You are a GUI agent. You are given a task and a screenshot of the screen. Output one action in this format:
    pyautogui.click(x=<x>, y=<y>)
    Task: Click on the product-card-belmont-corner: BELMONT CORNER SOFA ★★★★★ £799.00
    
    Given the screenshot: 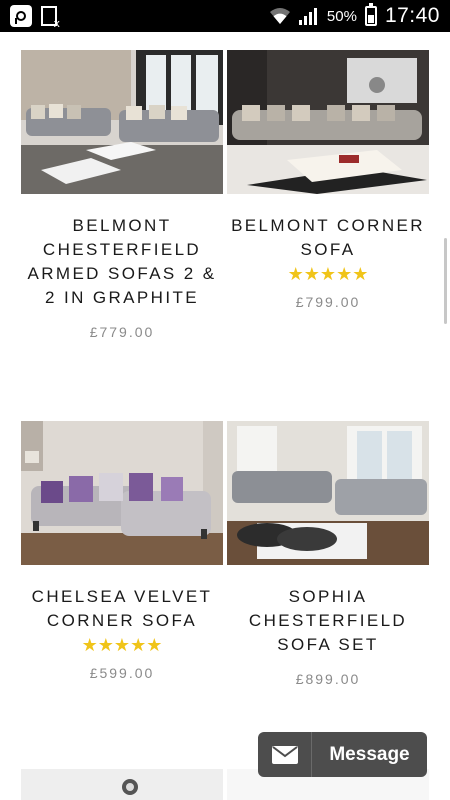 What is the action you would take?
    pyautogui.click(x=328, y=180)
    